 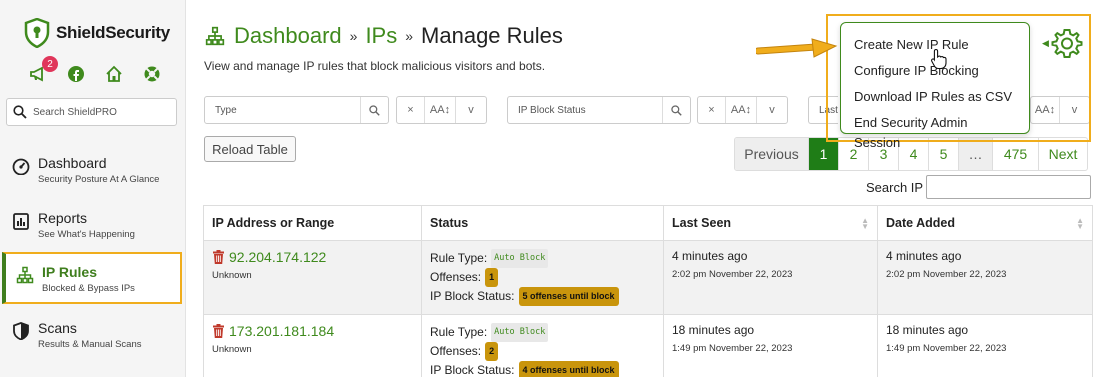 What do you see at coordinates (288, 36) in the screenshot?
I see `breadcrumb-dashboard-link: Dashboard` at bounding box center [288, 36].